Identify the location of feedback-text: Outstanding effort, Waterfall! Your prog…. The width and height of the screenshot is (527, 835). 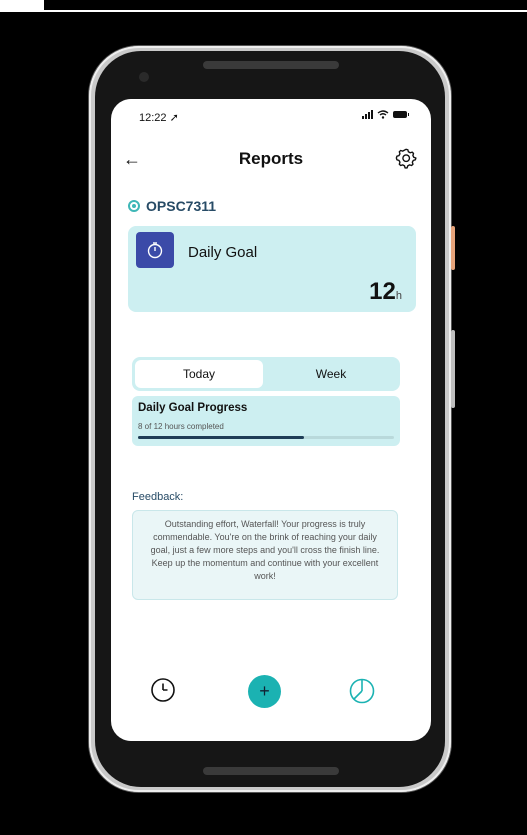
(265, 555).